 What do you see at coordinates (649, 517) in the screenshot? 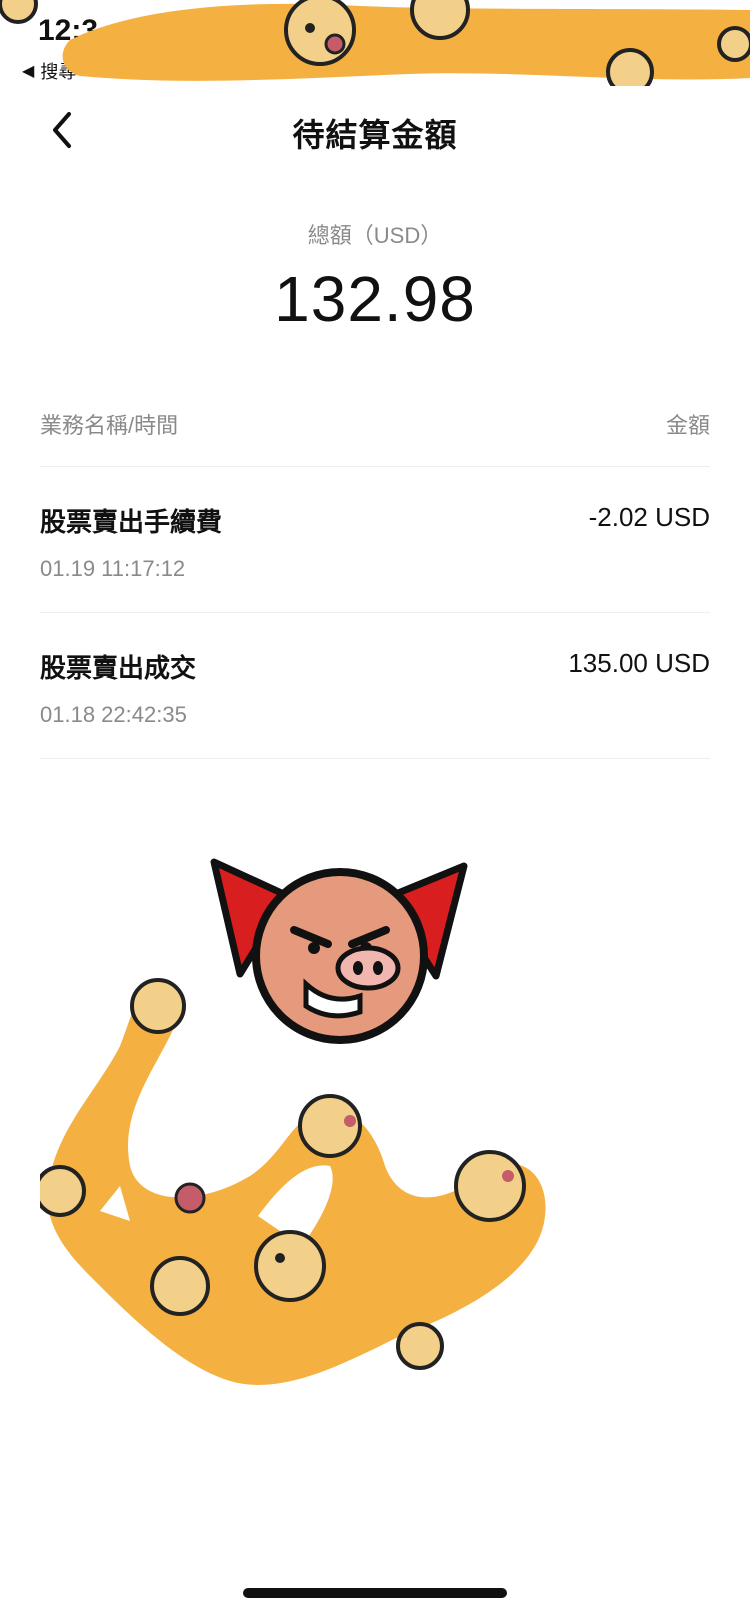
I see `item-amount: -2.02 USD` at bounding box center [649, 517].